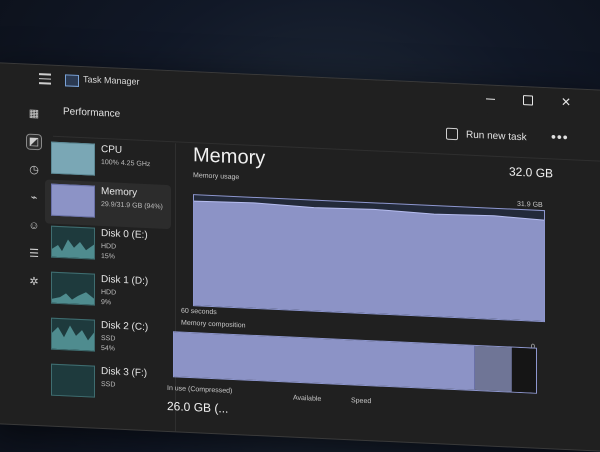  Describe the element at coordinates (493, 368) in the screenshot. I see `composition-modified` at that location.